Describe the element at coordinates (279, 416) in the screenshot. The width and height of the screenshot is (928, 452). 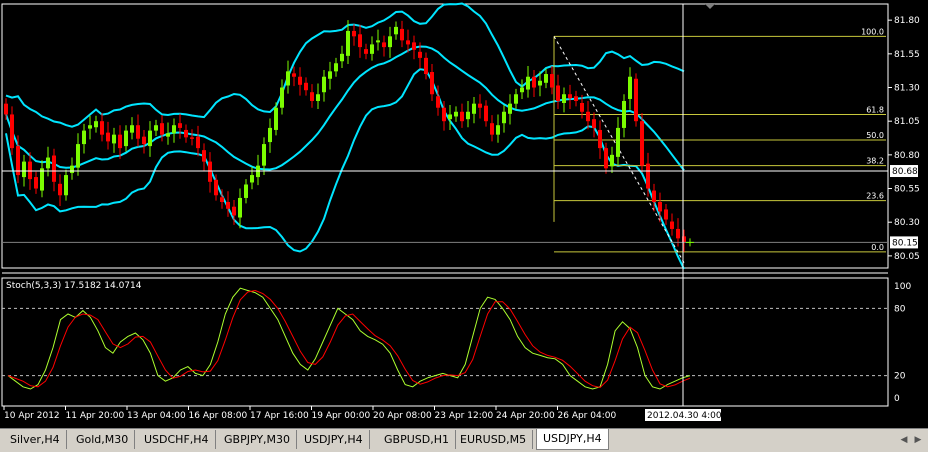
I see `time-tick-label: 17 Apr 16:00` at that location.